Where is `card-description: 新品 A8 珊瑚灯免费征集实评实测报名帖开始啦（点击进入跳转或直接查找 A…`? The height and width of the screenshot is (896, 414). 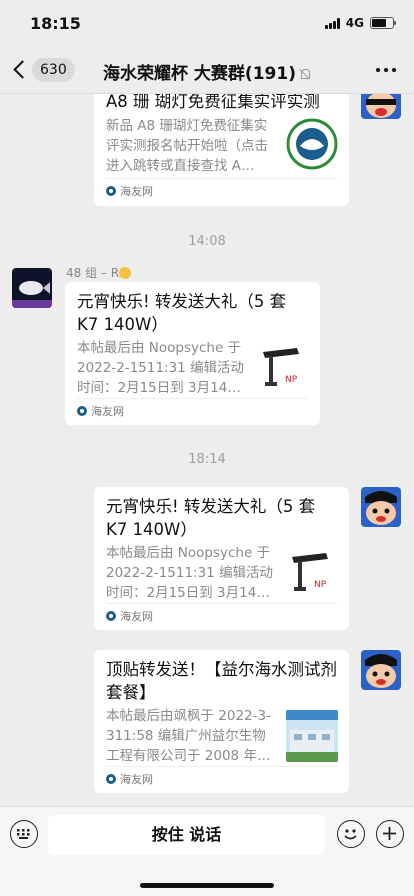
card-description: 新品 A8 珊瑚灯免费征集实评实测报名帖开始啦（点击进入跳转或直接查找 A… is located at coordinates (187, 146).